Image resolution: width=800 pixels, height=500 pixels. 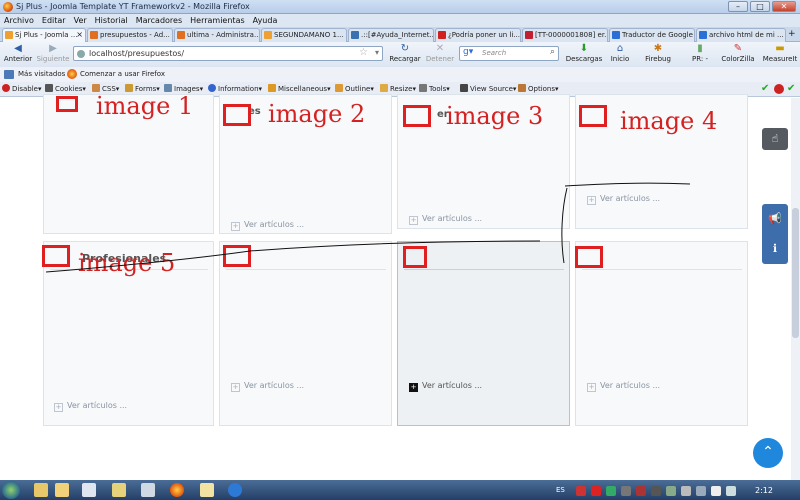 What do you see at coordinates (779, 89) in the screenshot?
I see `error-icon` at bounding box center [779, 89].